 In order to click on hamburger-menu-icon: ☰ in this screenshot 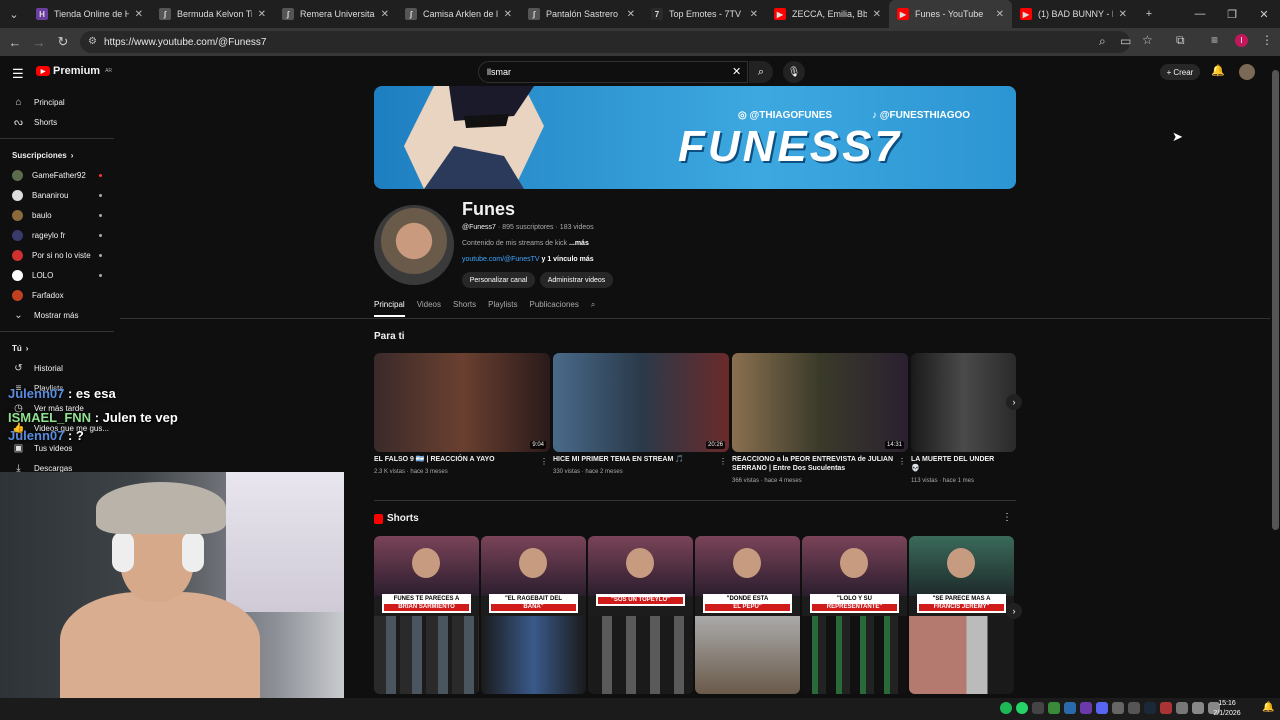, I will do `click(18, 74)`.